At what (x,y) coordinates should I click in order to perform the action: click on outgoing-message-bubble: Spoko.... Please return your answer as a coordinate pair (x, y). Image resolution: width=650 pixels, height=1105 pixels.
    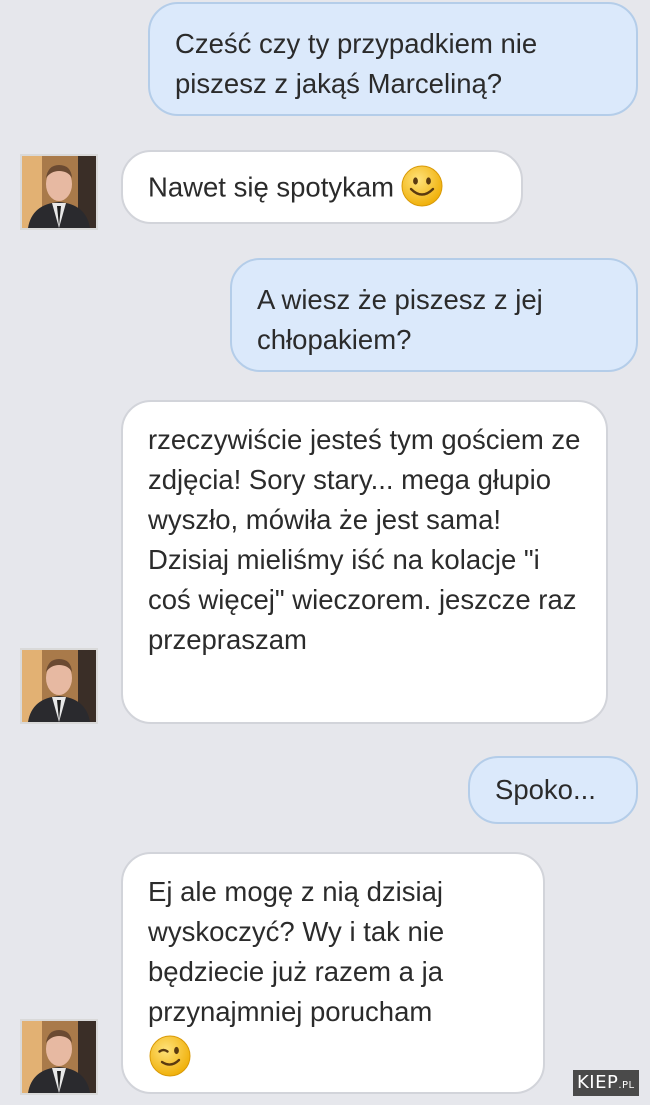
    Looking at the image, I should click on (553, 790).